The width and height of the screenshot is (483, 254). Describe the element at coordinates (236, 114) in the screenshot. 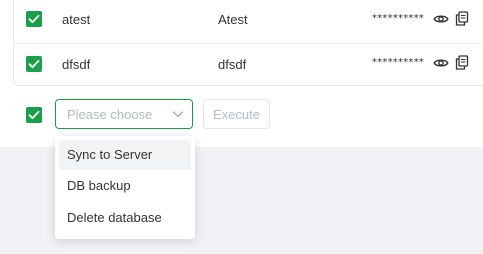

I see `execute-button: Execute` at that location.